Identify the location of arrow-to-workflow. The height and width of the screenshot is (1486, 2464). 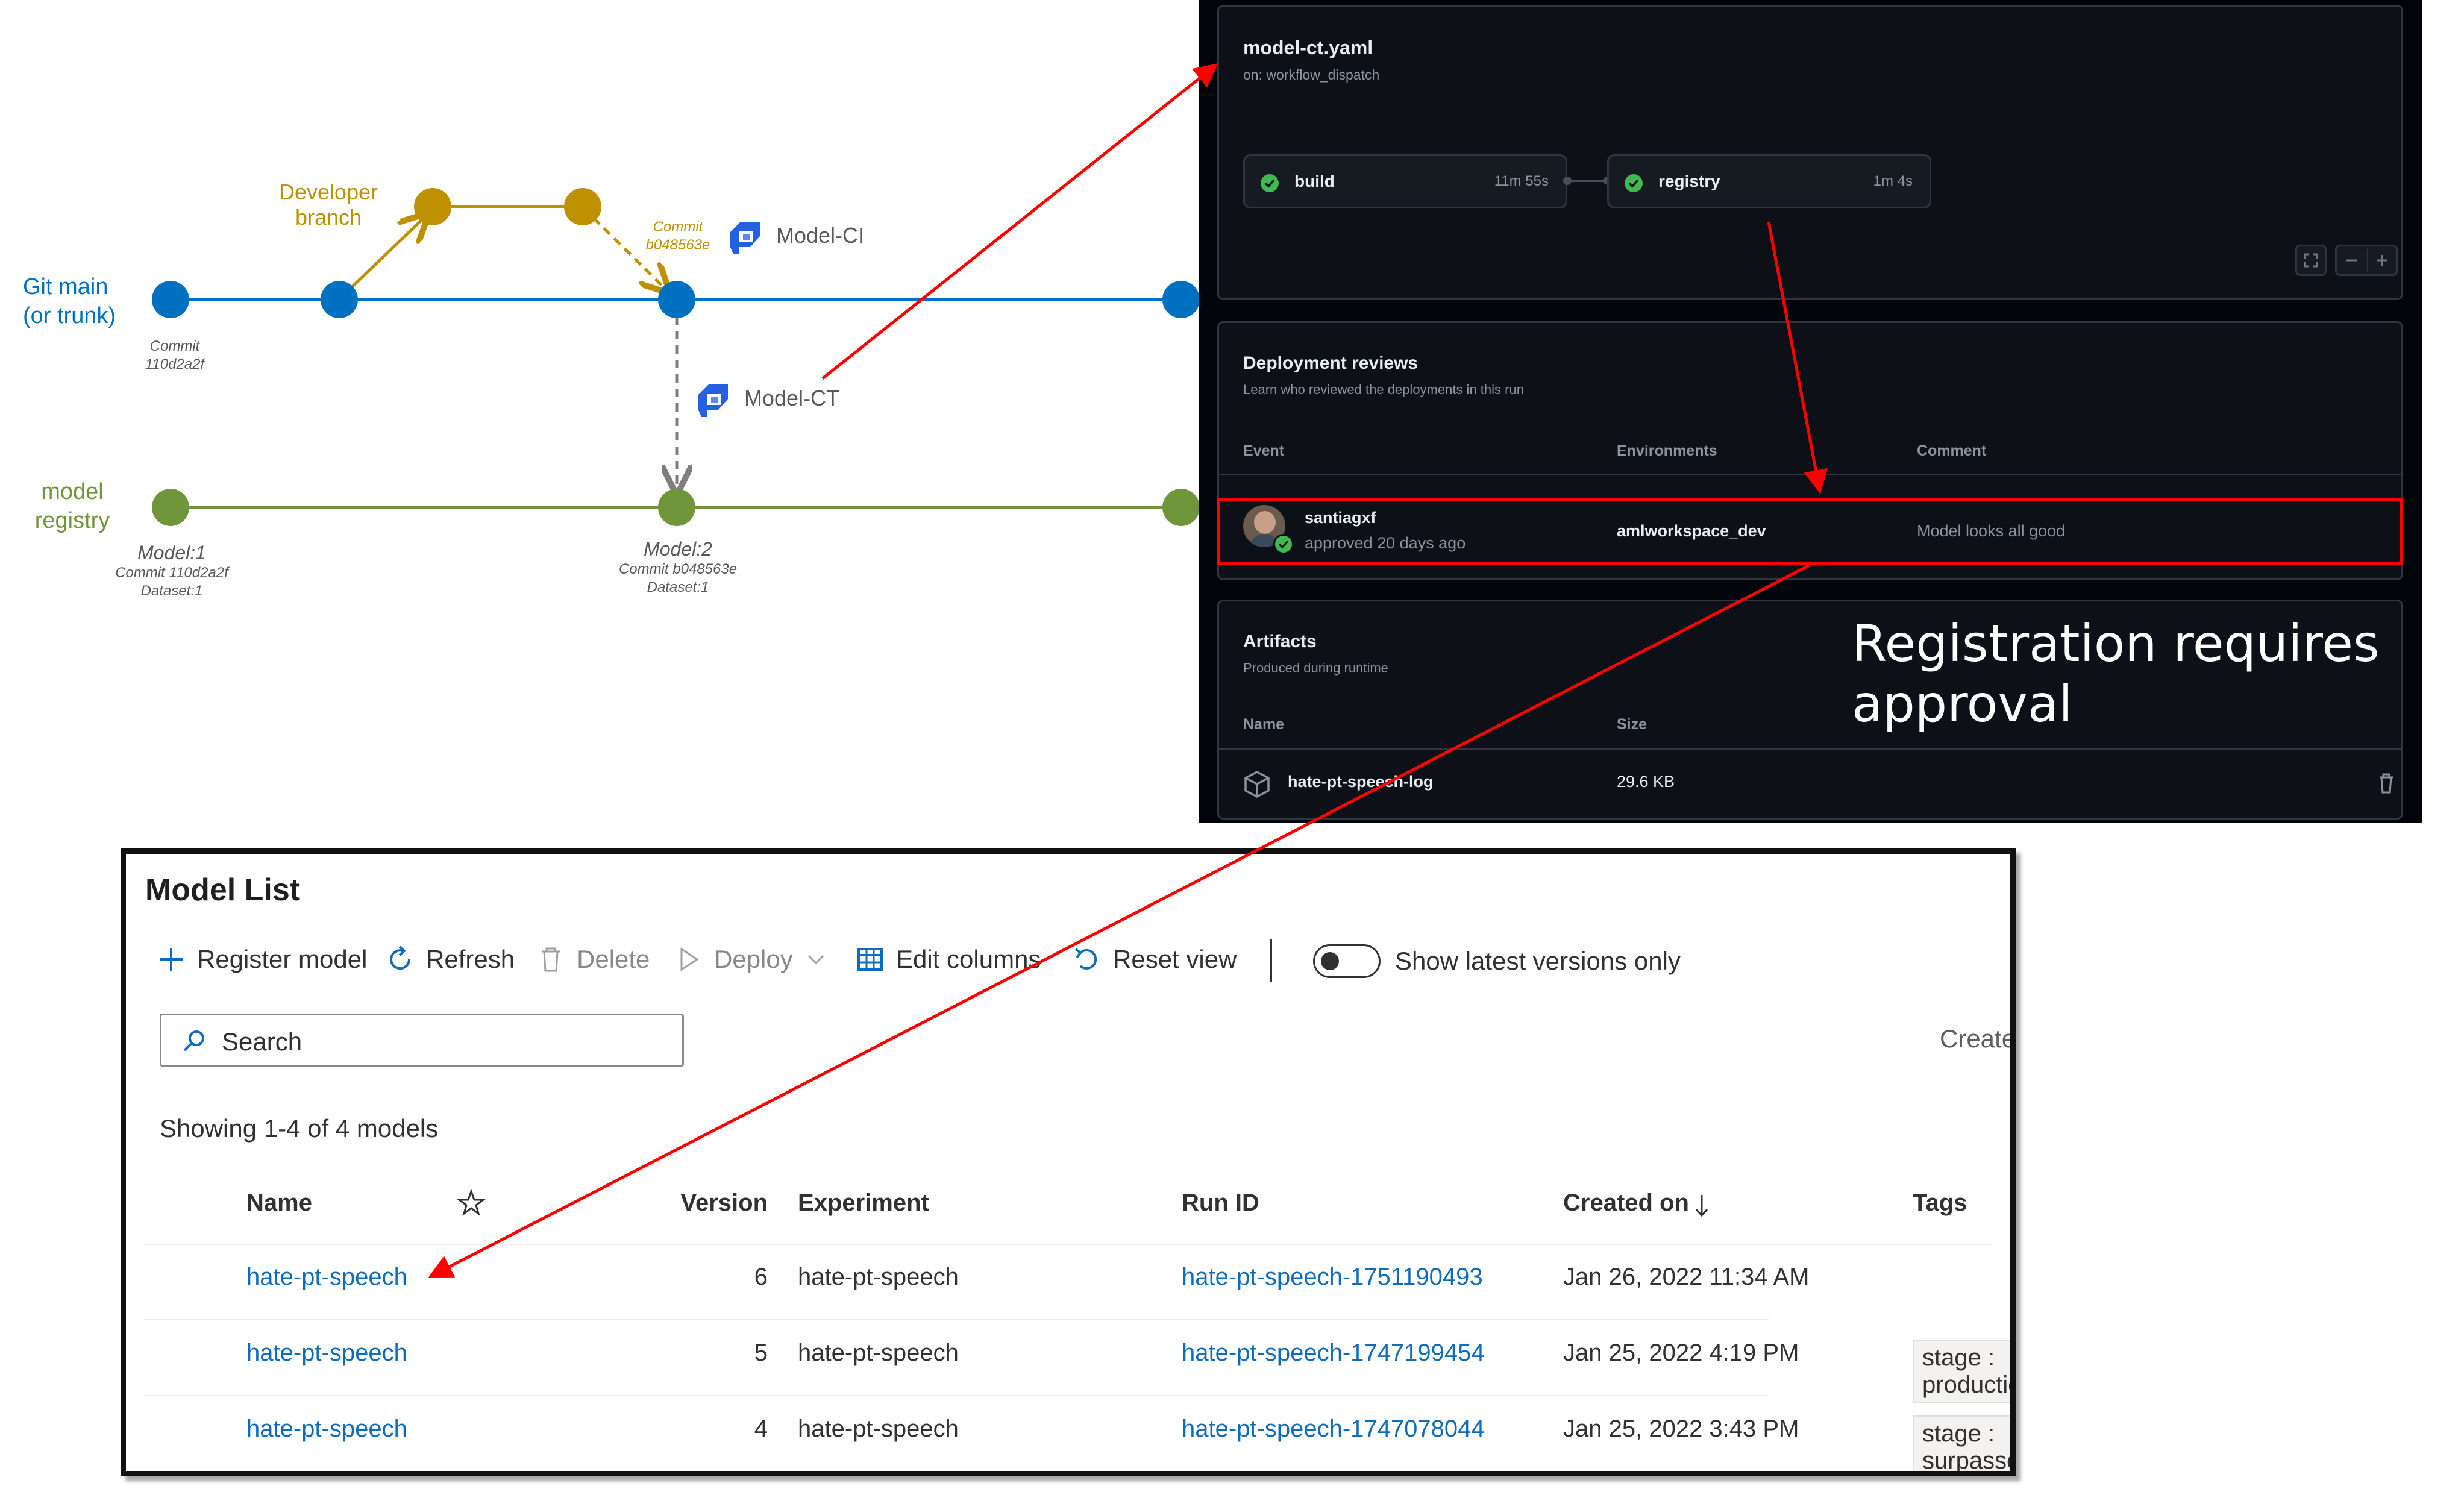
(1019, 221).